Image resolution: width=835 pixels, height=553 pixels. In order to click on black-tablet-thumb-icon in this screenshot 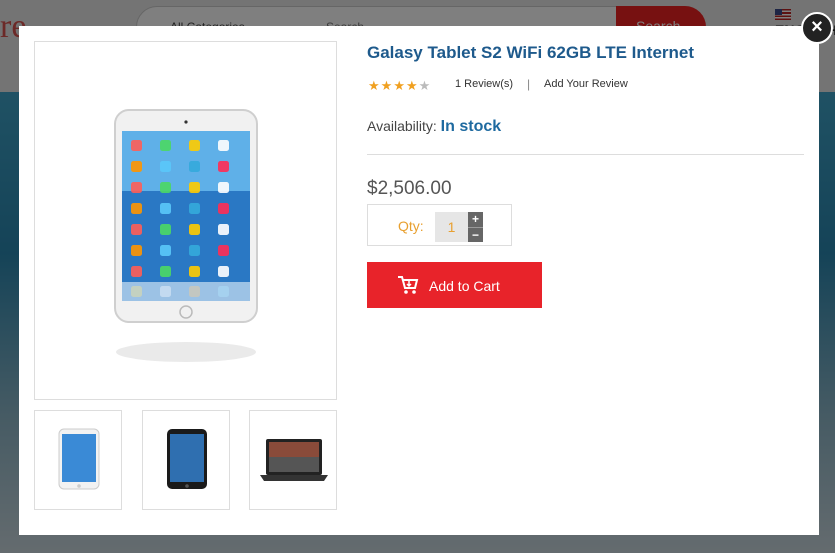, I will do `click(187, 459)`.